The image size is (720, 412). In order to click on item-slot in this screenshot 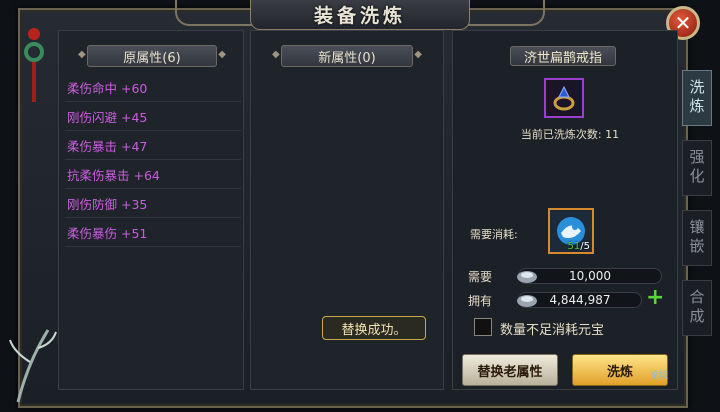, I will do `click(564, 98)`.